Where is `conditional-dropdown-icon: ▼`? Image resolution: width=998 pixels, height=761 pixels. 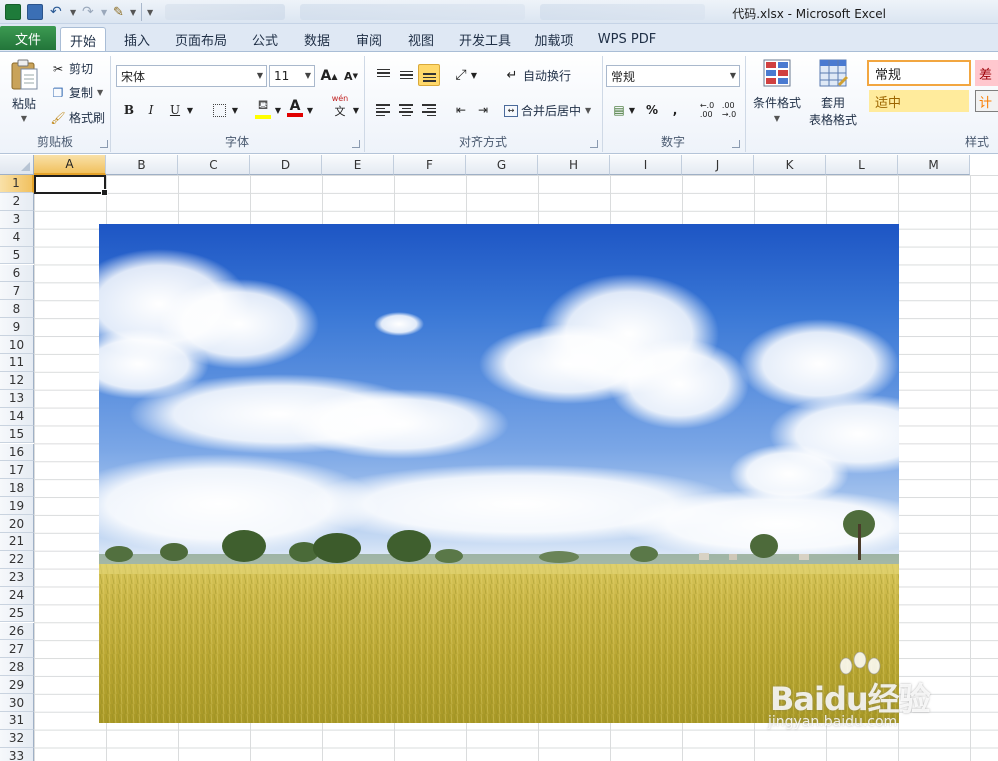 conditional-dropdown-icon: ▼ is located at coordinates (777, 118).